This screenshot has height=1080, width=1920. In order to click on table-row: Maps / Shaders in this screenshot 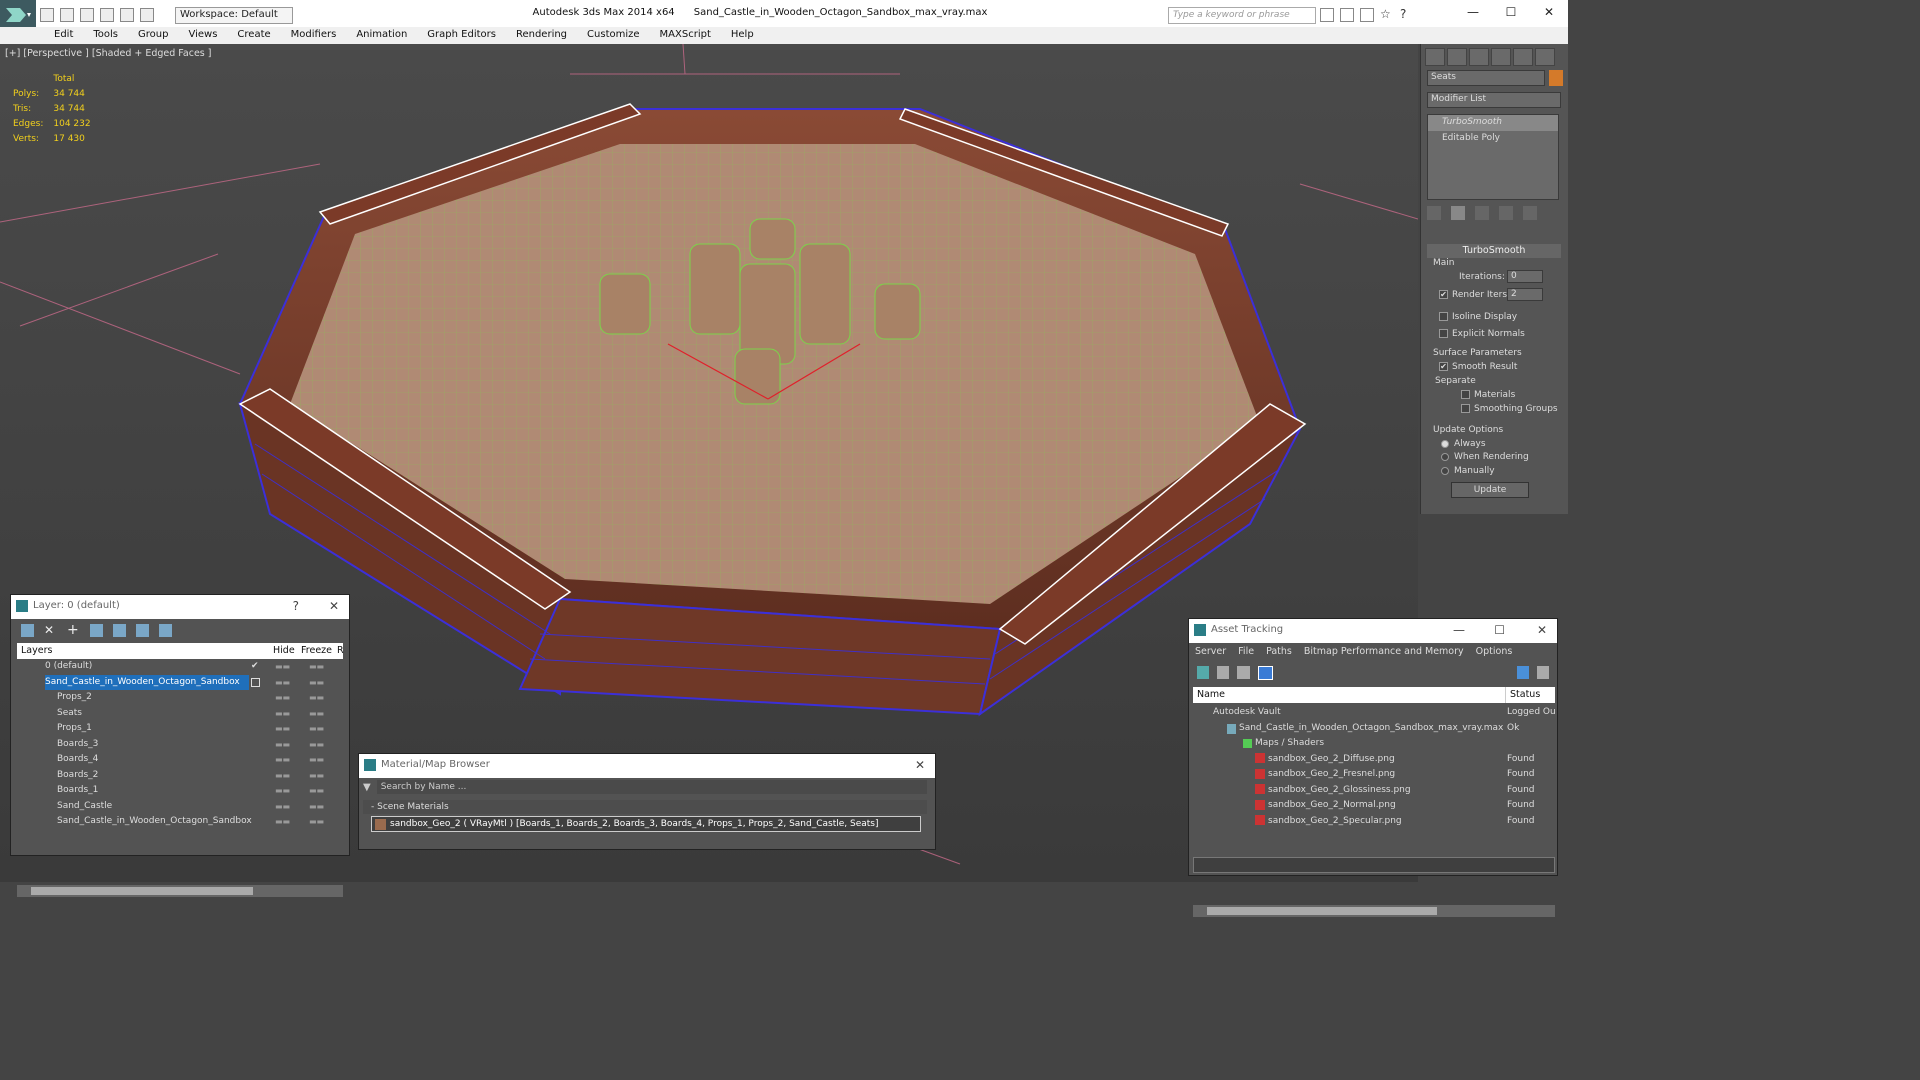, I will do `click(1374, 744)`.